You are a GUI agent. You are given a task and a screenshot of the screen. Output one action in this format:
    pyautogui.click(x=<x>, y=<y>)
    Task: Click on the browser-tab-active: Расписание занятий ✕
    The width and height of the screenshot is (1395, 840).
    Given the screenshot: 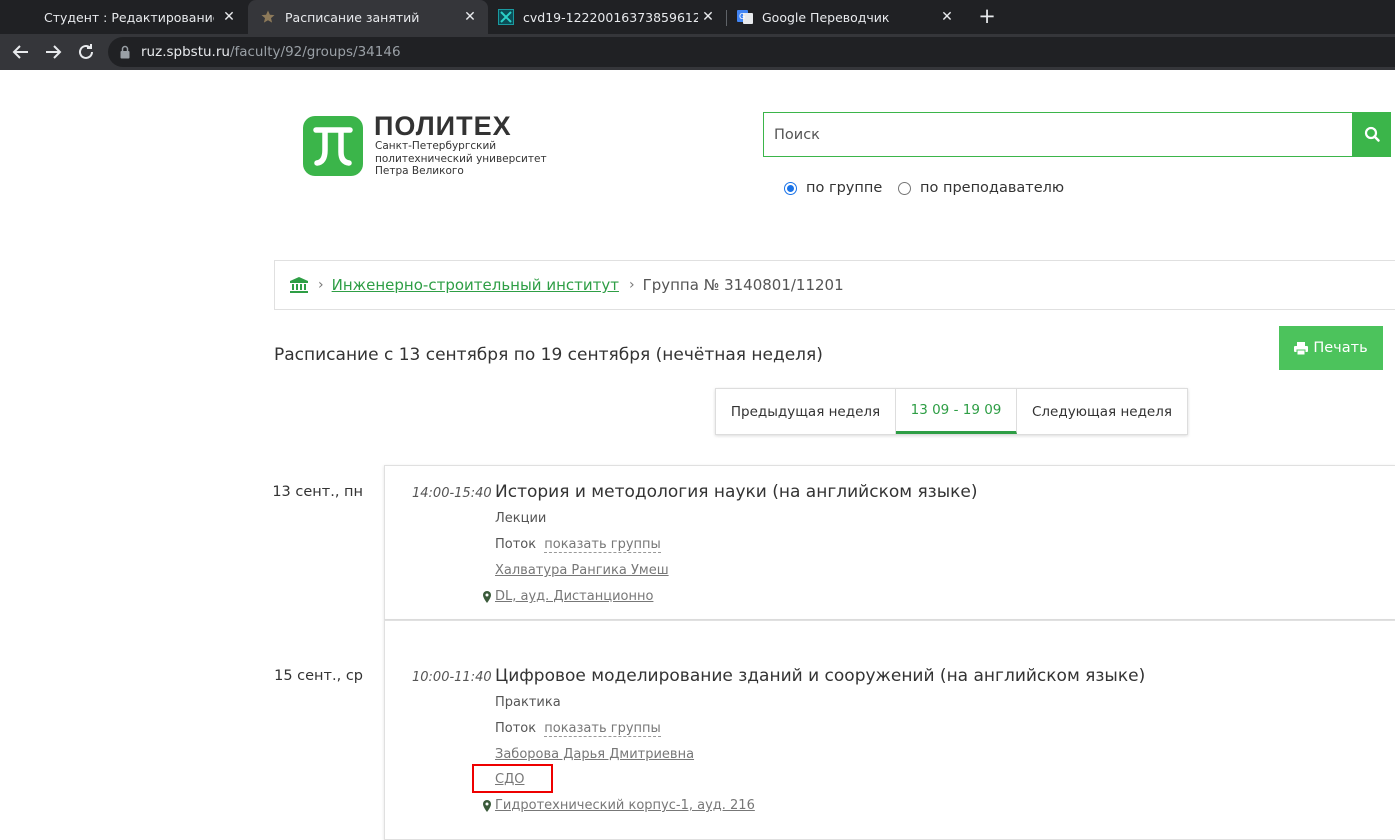 What is the action you would take?
    pyautogui.click(x=368, y=17)
    